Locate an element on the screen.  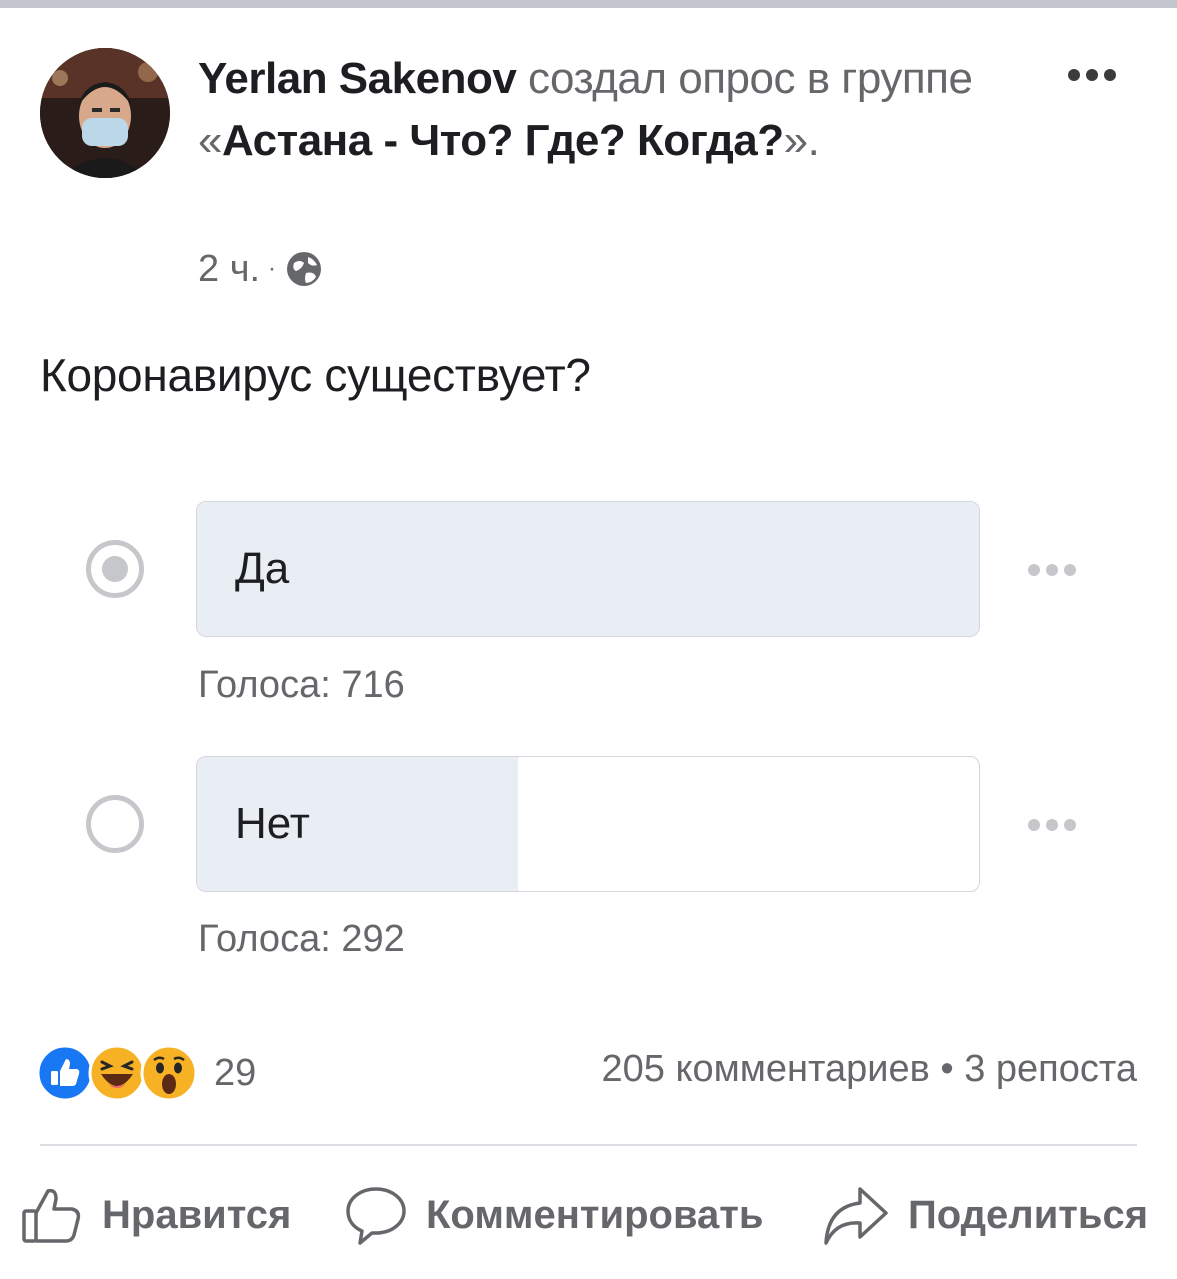
like-reaction-icon is located at coordinates (65, 1073).